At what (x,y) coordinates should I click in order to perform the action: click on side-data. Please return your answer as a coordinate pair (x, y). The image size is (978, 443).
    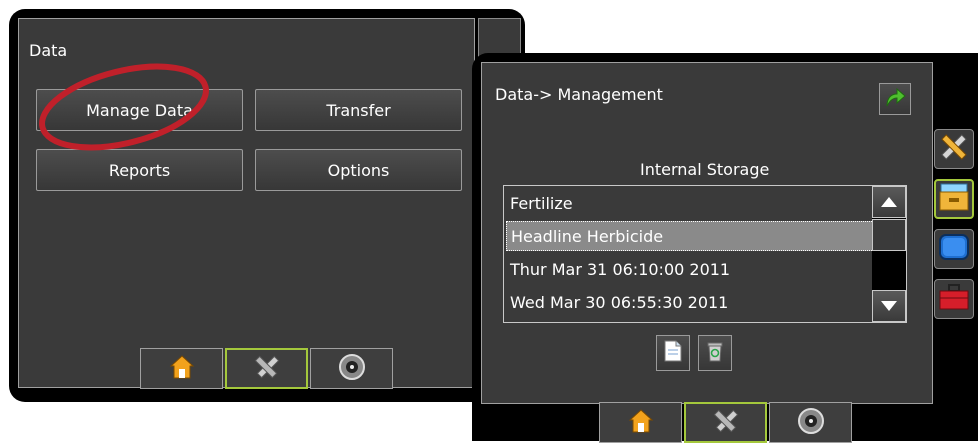
    Looking at the image, I should click on (954, 199).